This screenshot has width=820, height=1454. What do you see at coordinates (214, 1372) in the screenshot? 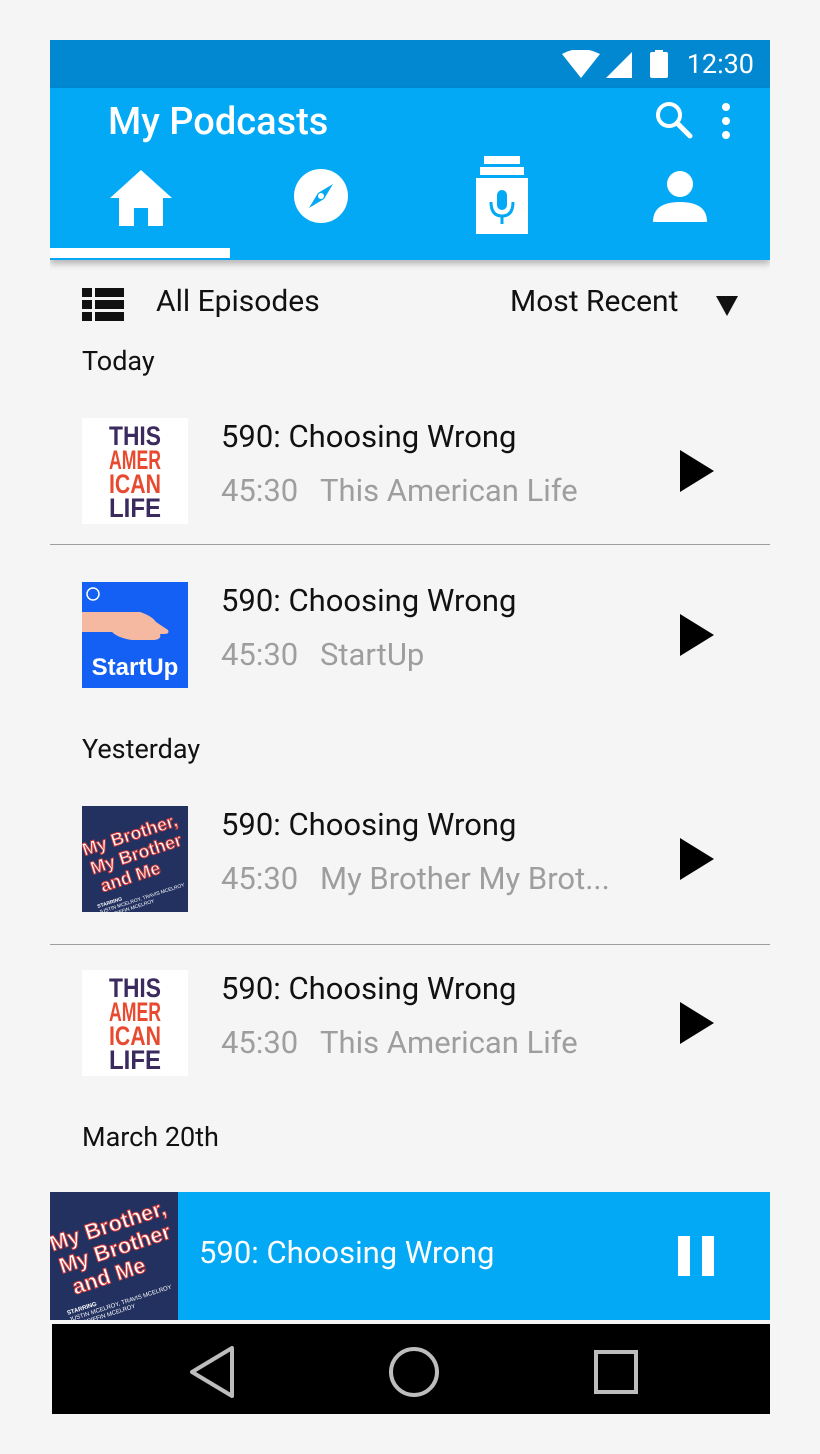
I see `back-icon` at bounding box center [214, 1372].